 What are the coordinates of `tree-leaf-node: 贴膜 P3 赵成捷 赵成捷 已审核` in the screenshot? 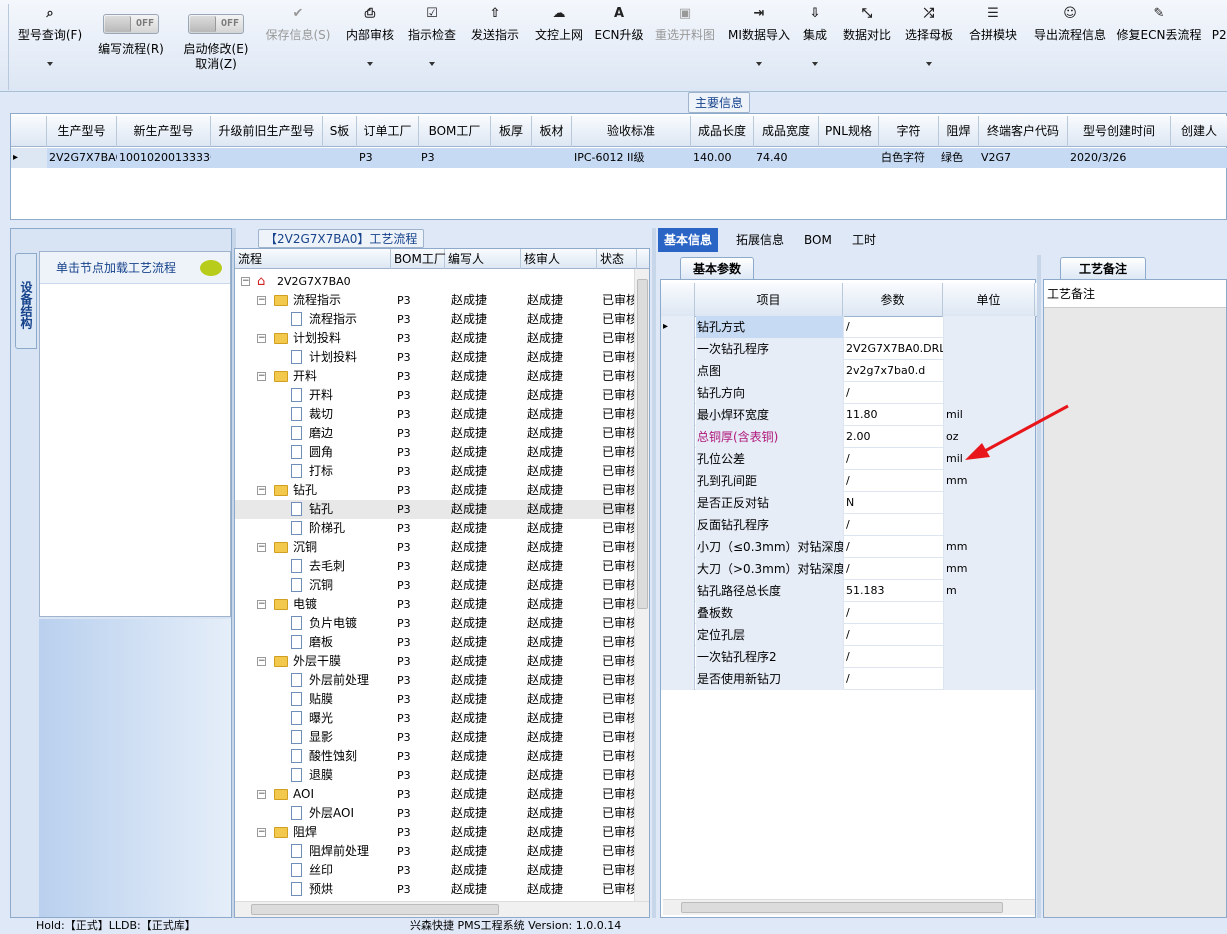 It's located at (435, 699).